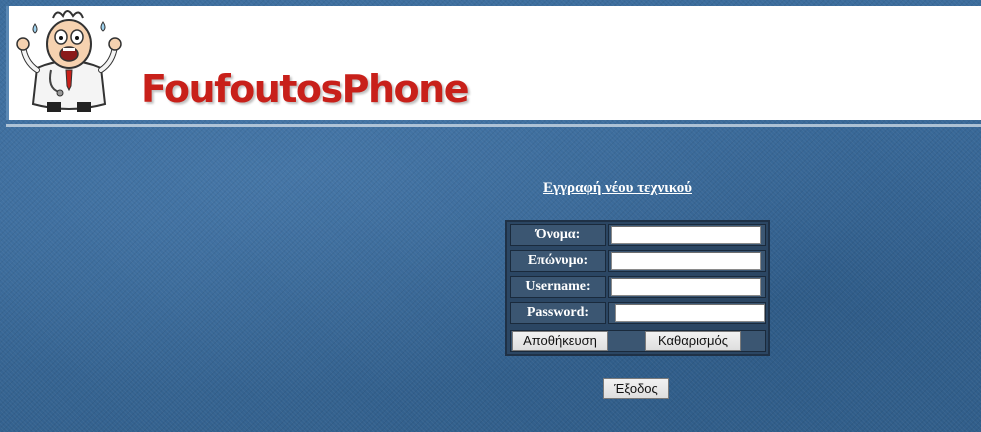 Image resolution: width=981 pixels, height=432 pixels. I want to click on first-name-label: Όνομα:, so click(558, 235).